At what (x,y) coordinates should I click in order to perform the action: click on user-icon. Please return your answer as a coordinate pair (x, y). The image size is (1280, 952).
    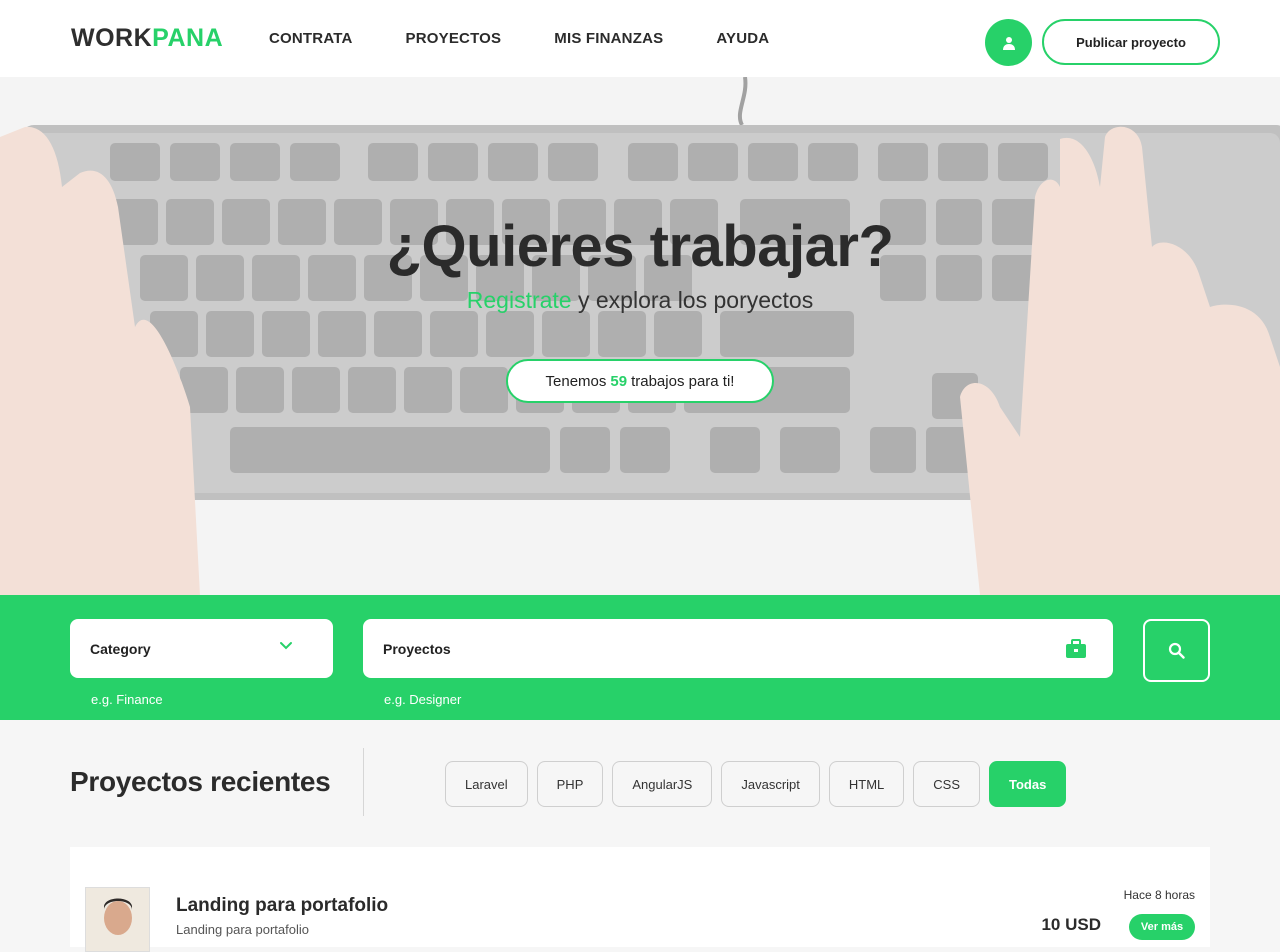
    Looking at the image, I should click on (1008, 43).